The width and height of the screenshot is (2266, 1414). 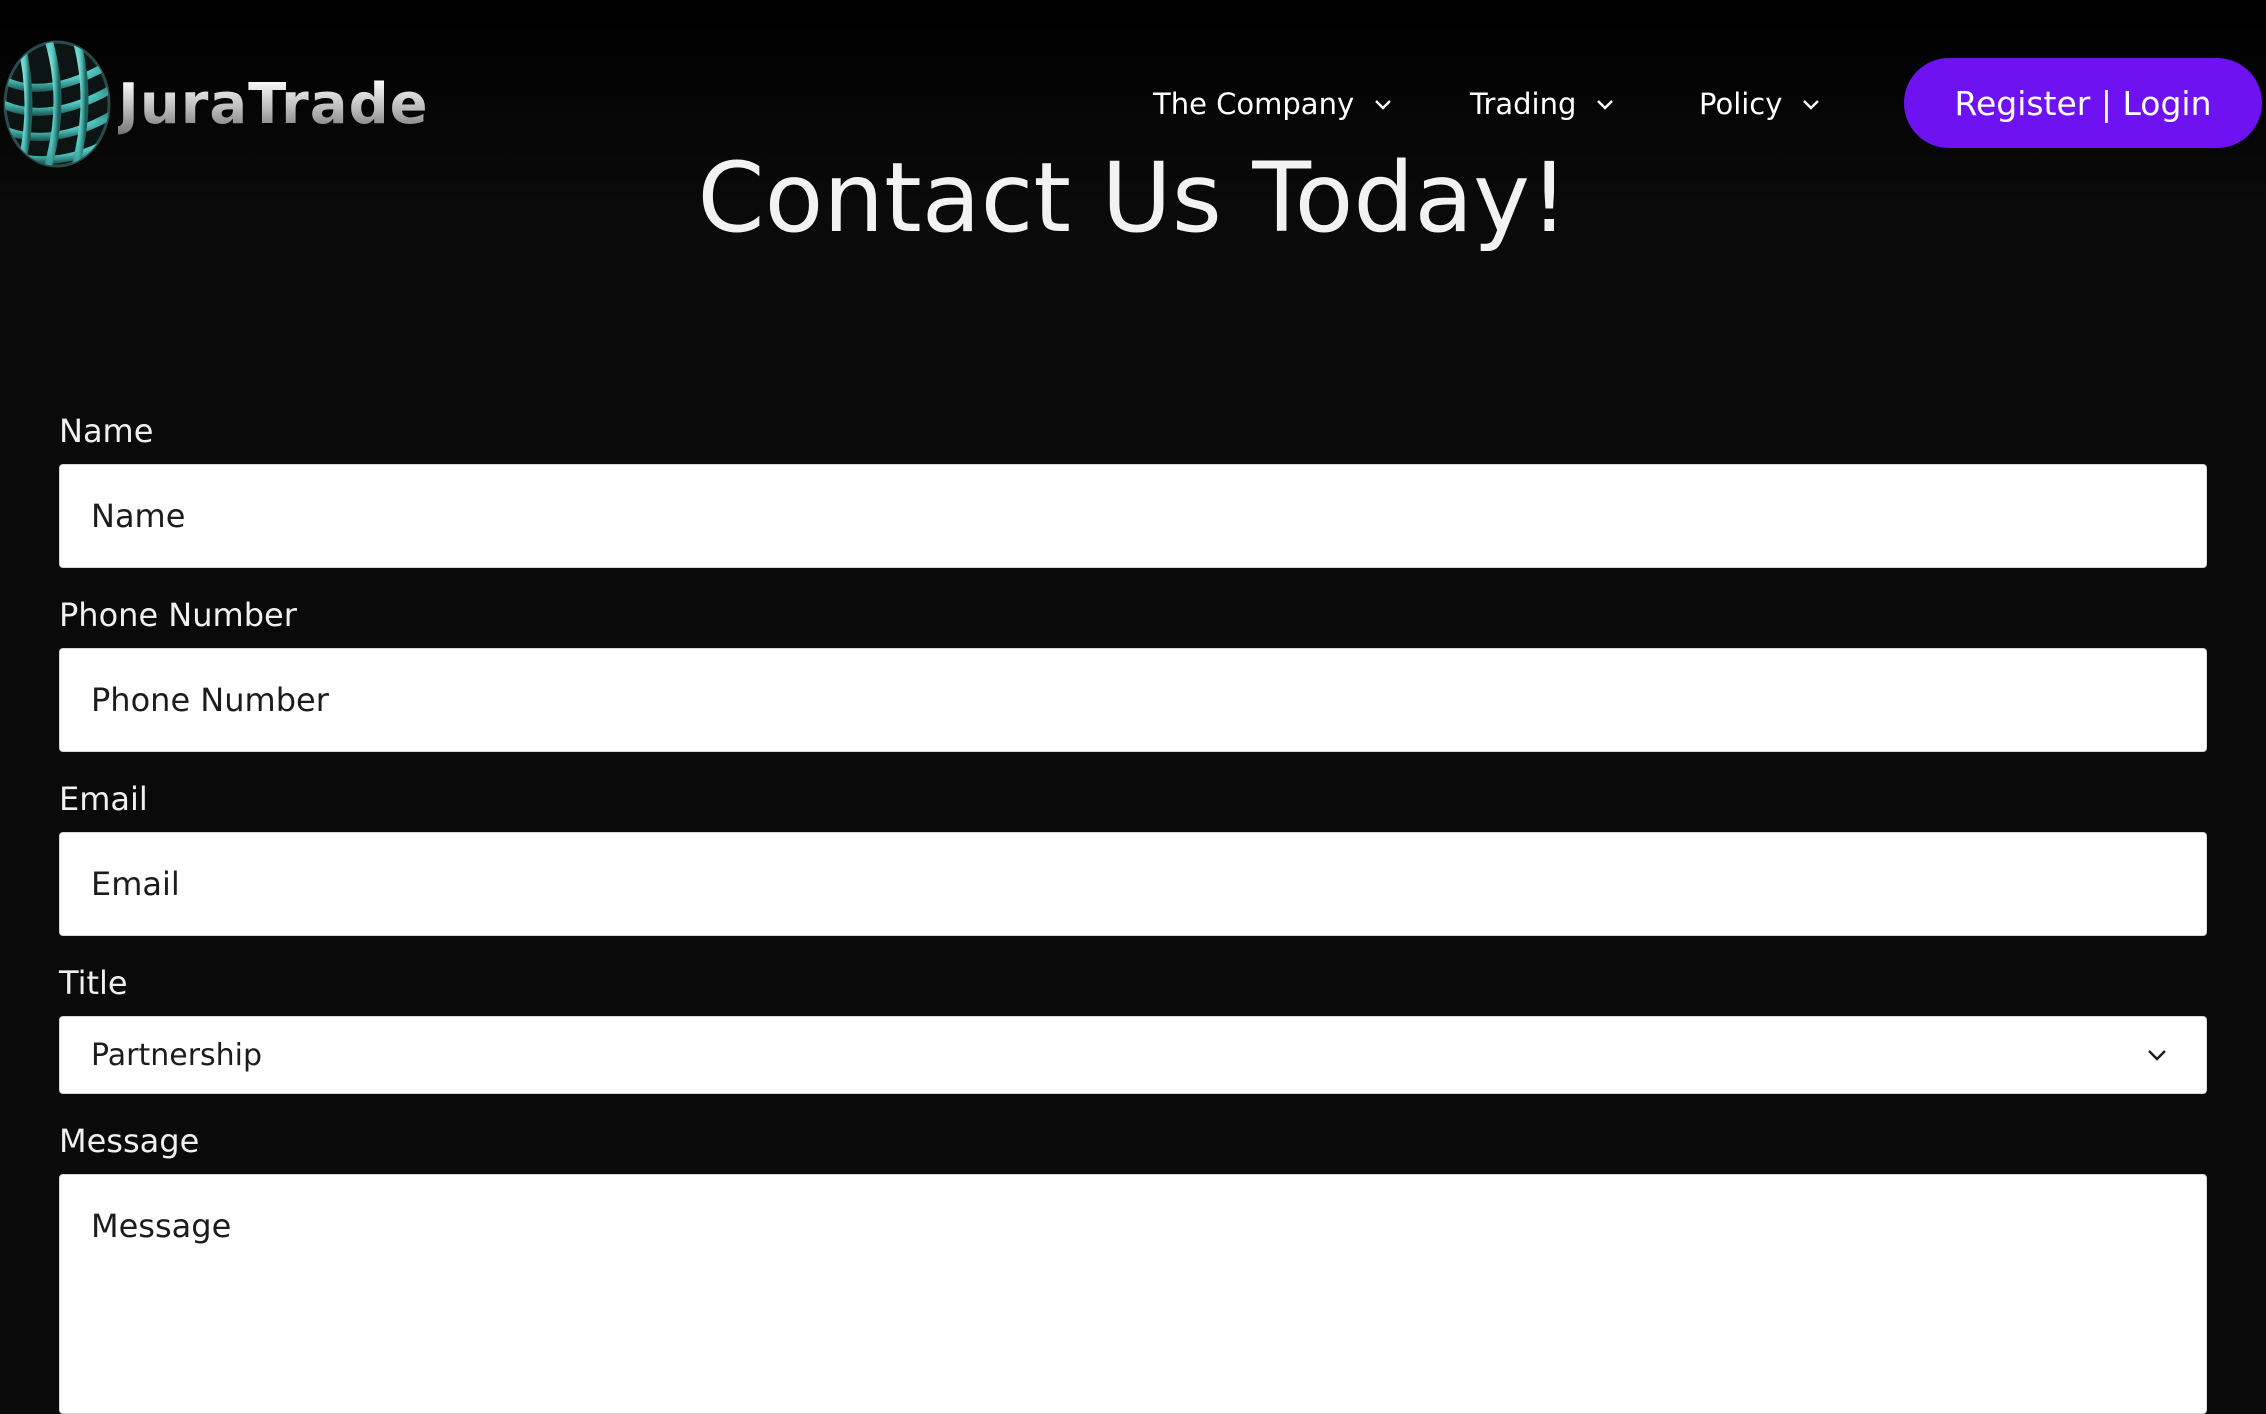 I want to click on nav-item-the-company: The Company, so click(x=1272, y=104).